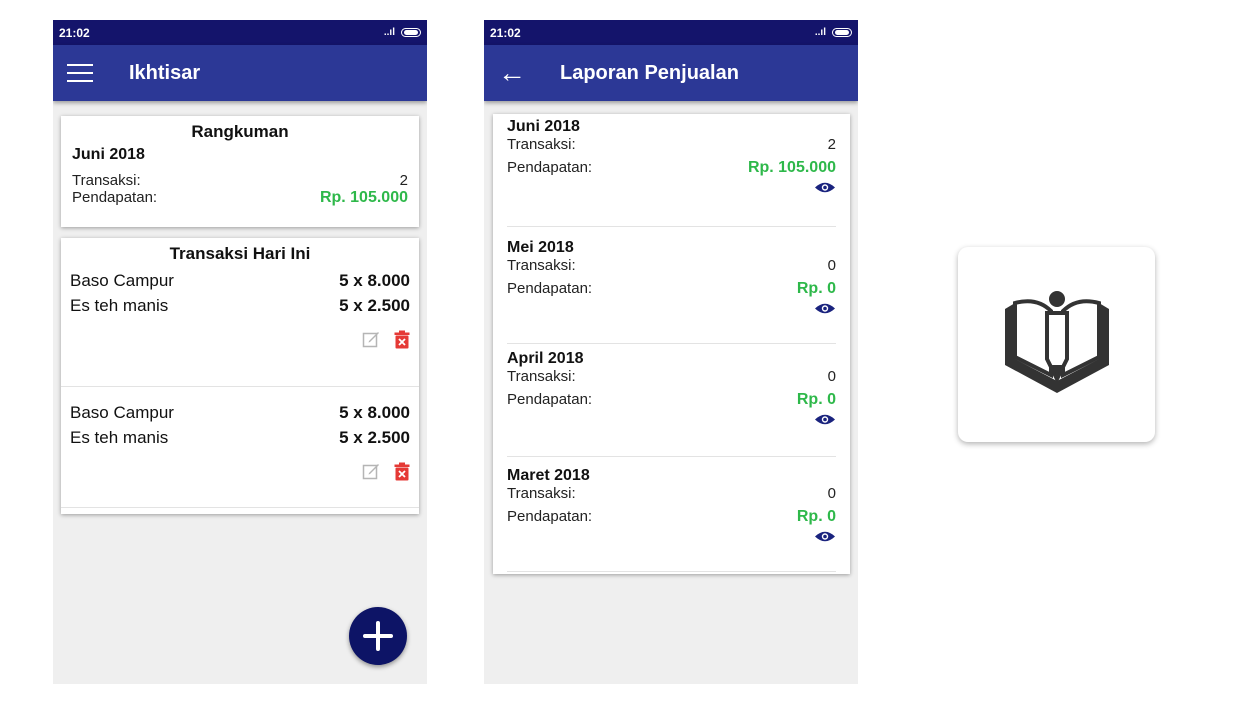  What do you see at coordinates (649, 72) in the screenshot?
I see `page-title: Laporan Penjualan` at bounding box center [649, 72].